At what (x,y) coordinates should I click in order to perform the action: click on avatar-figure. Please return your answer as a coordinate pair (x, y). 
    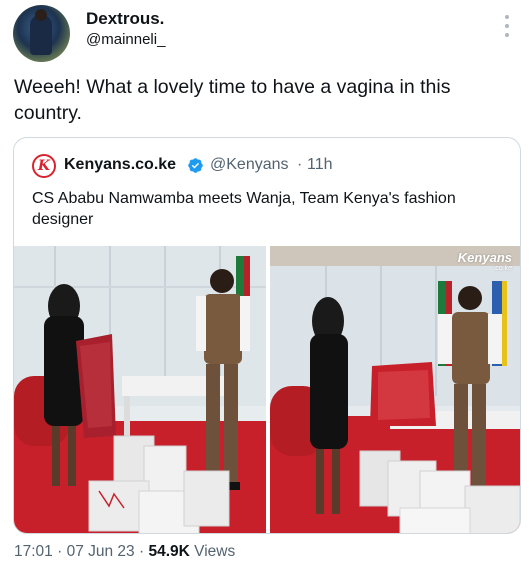
    Looking at the image, I should click on (41, 35).